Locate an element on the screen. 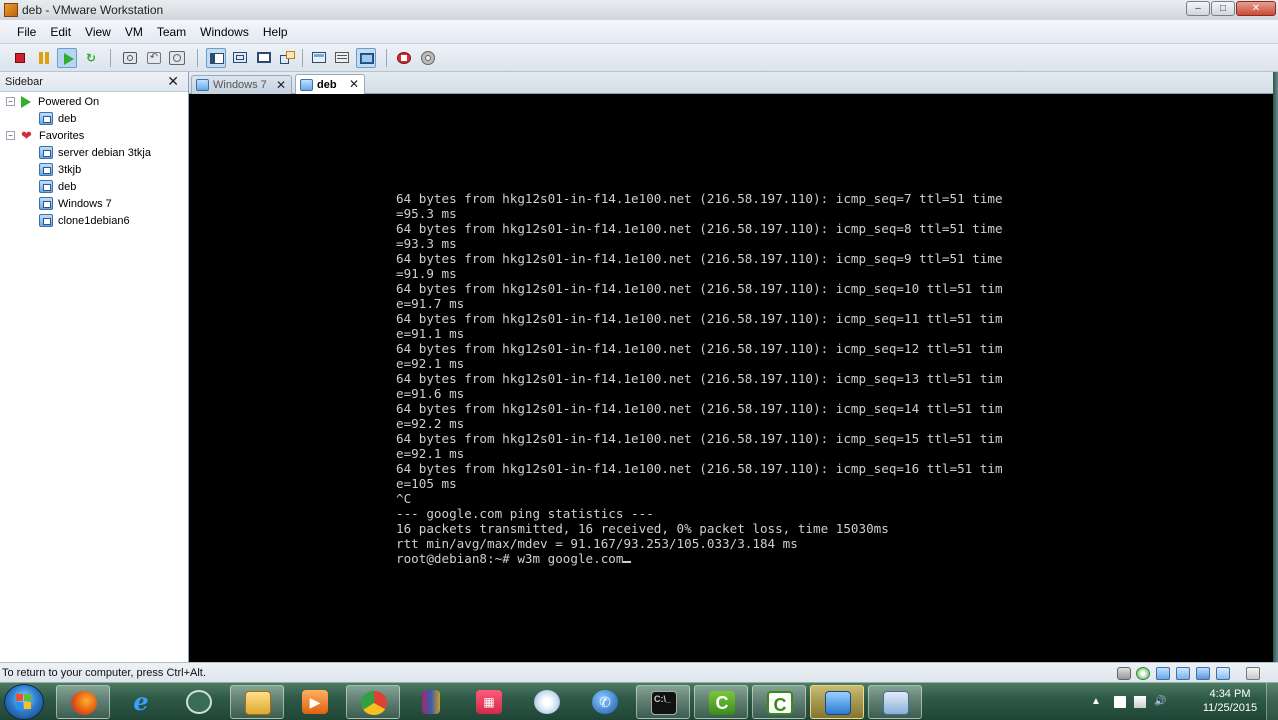 This screenshot has height=720, width=1278. power-on-icon is located at coordinates (67, 58).